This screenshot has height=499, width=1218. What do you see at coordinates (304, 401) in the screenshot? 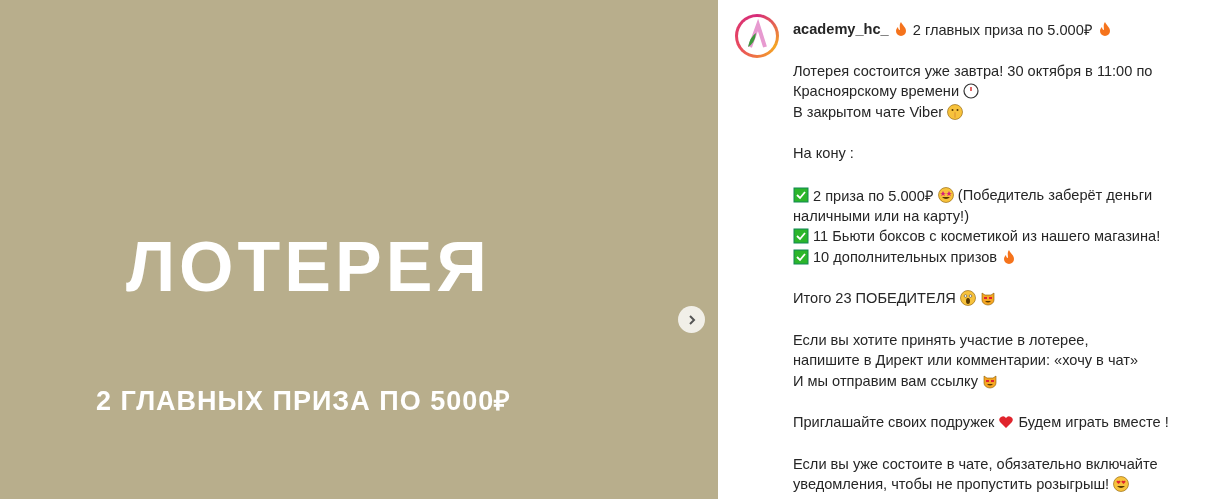
I see `slide-subtitle: 2 ГЛАВНЫХ ПРИЗА ПО 5000₽` at bounding box center [304, 401].